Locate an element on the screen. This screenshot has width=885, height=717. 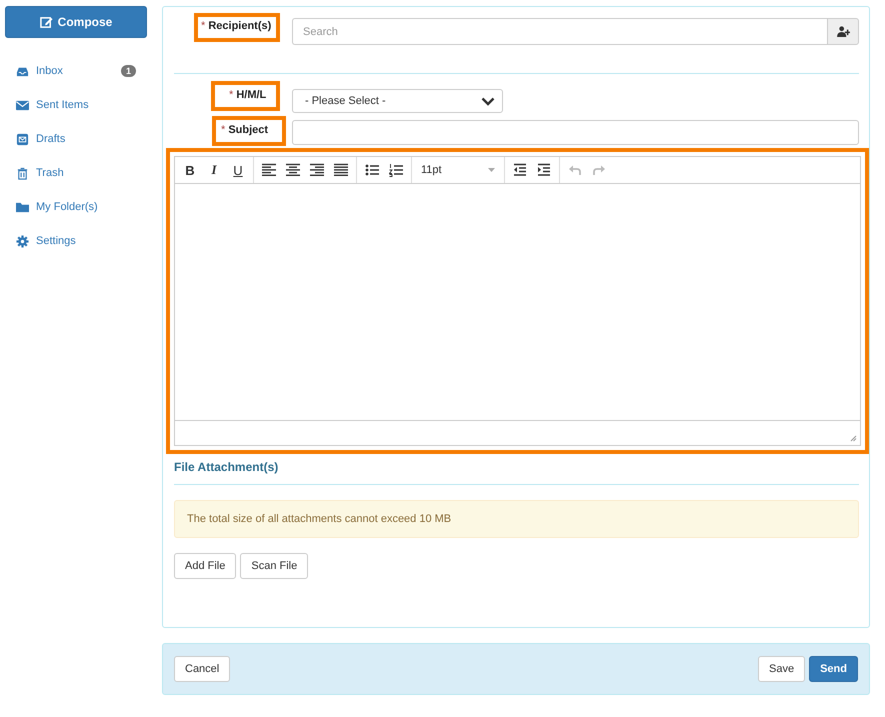
add-contact-button is located at coordinates (843, 31).